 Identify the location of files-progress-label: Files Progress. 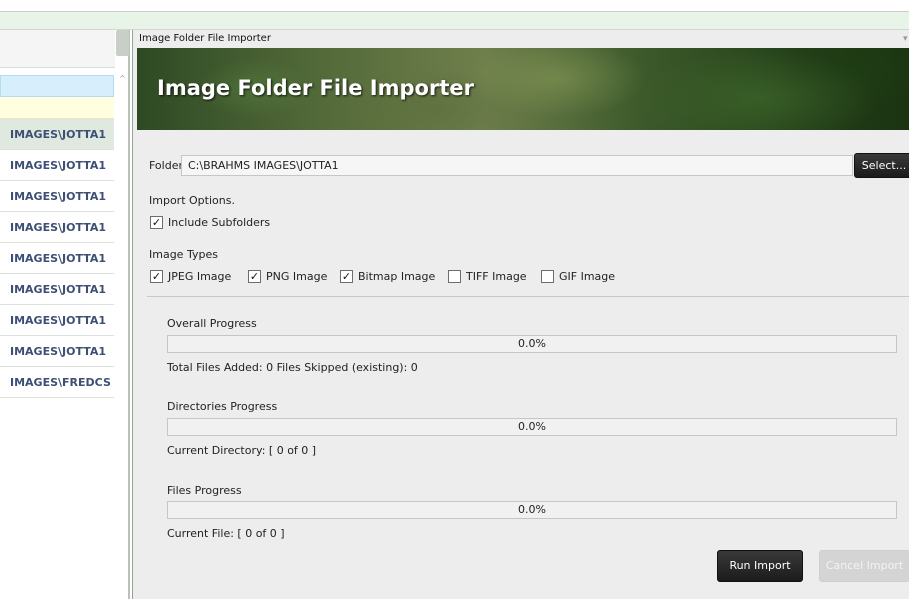
(204, 490).